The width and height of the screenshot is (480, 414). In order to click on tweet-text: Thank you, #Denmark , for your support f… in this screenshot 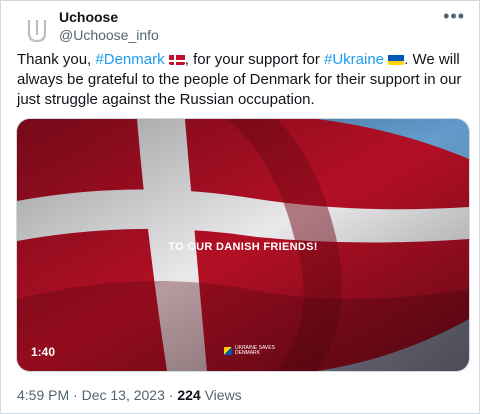, I will do `click(243, 80)`.